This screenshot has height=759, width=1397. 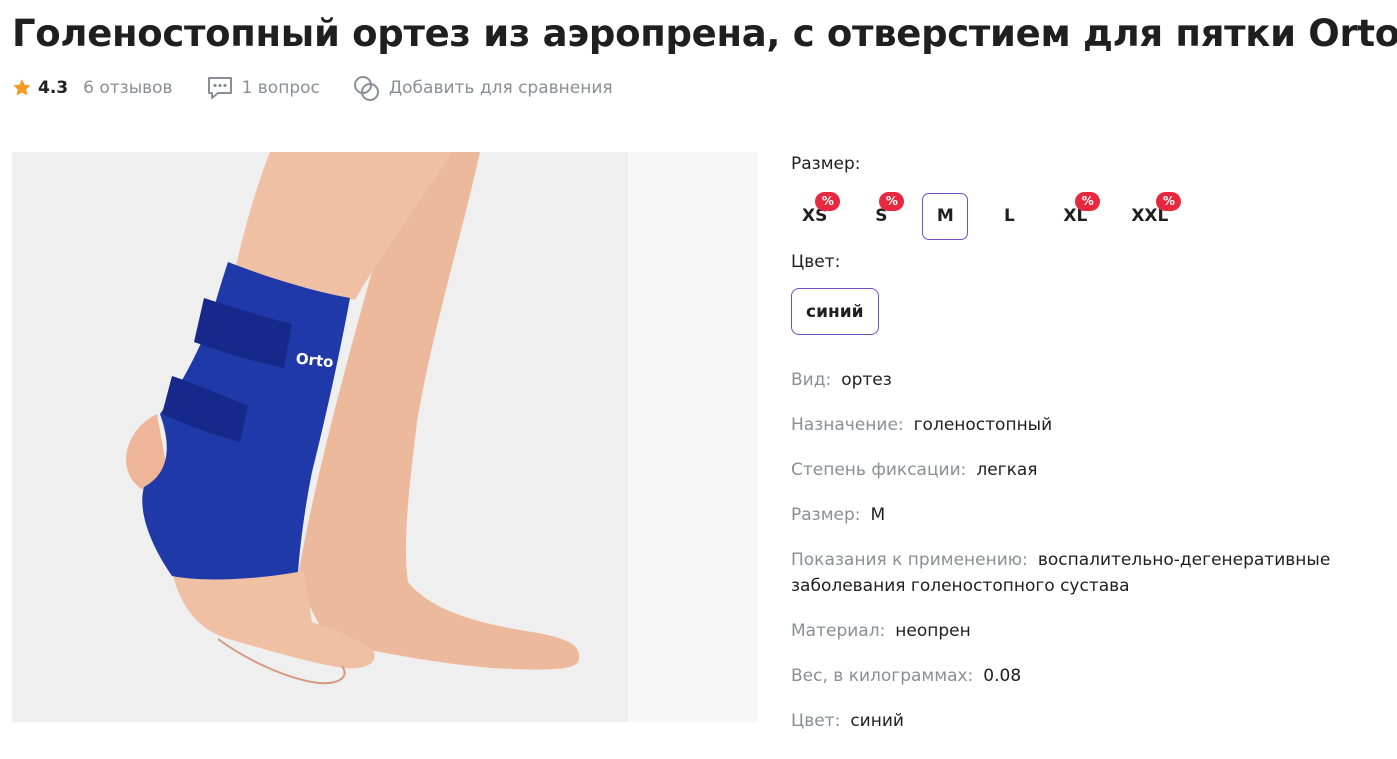 I want to click on compare-link: Добавить для сравнения, so click(x=483, y=88).